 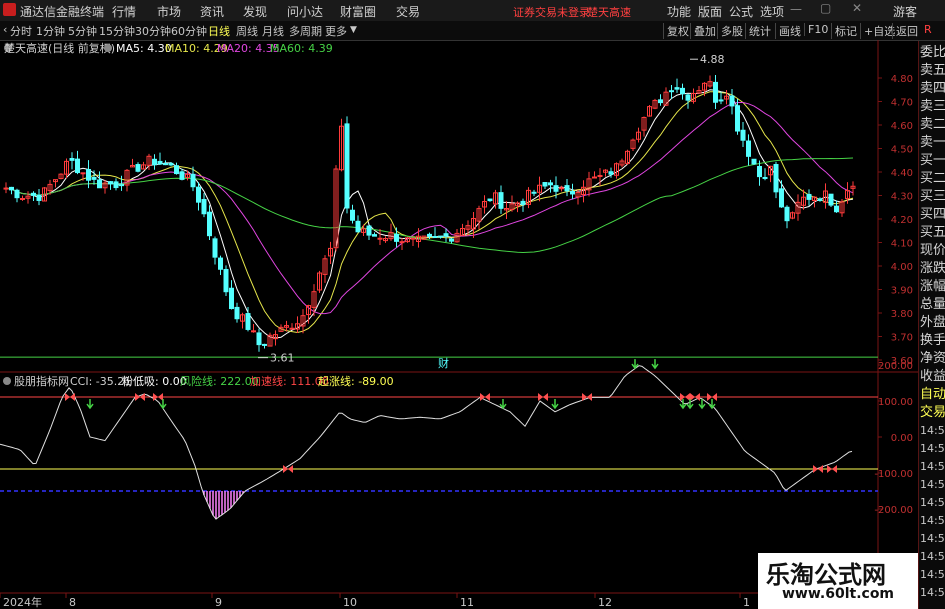 I want to click on toolbar-back-button: 返回, so click(x=905, y=31).